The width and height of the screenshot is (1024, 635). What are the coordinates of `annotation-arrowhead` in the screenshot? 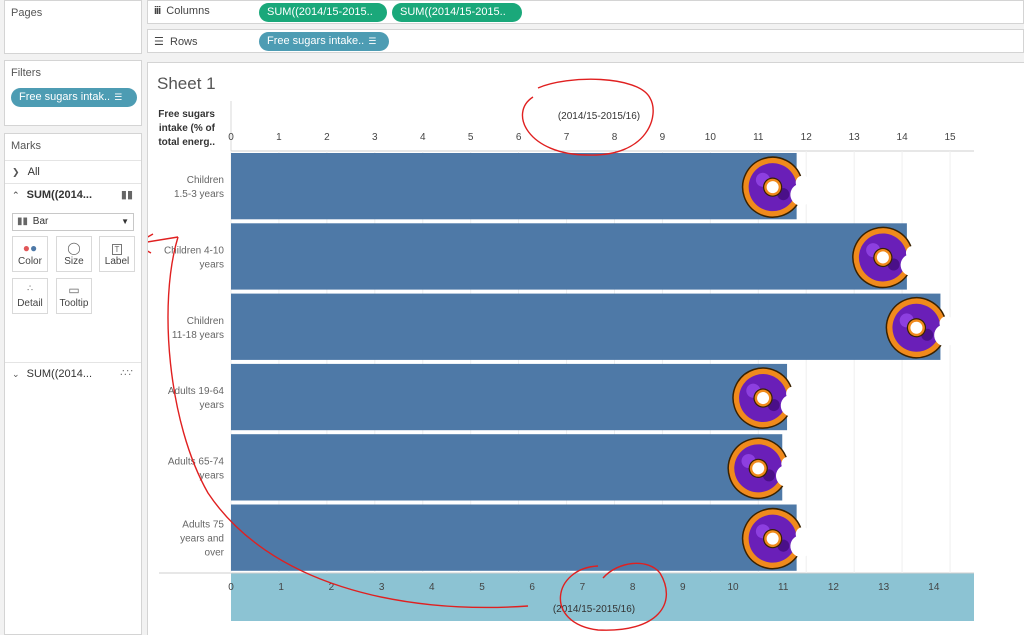 It's located at (151, 243).